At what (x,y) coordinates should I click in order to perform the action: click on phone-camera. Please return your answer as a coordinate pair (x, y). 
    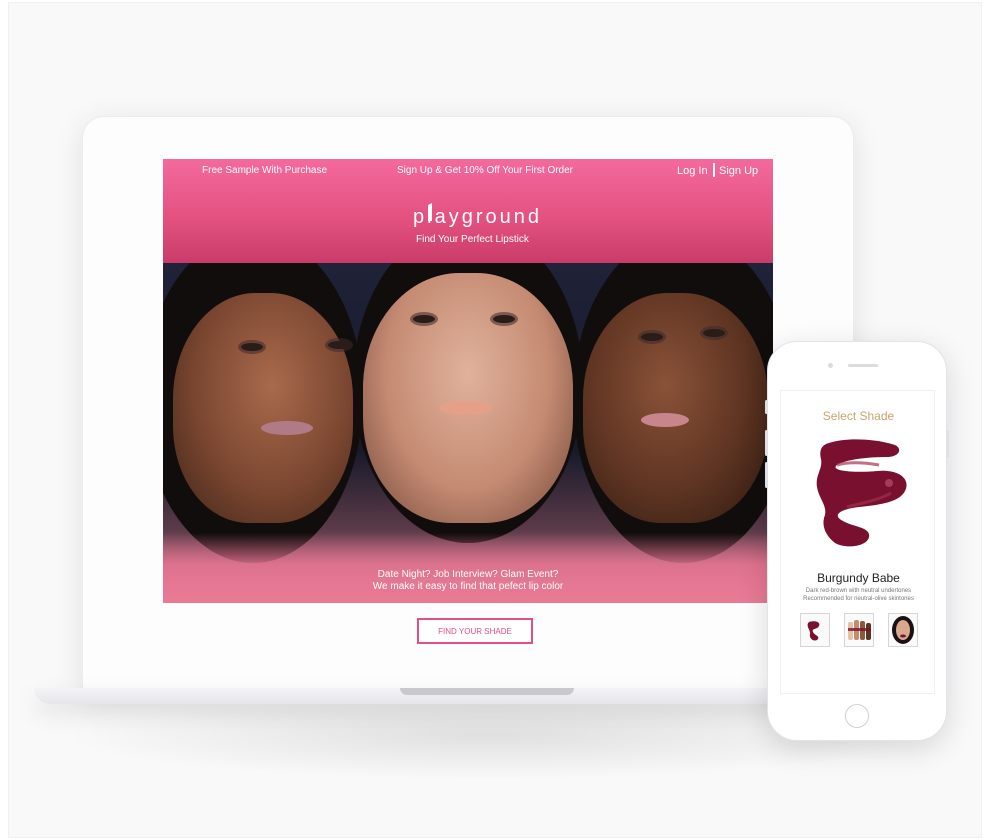
    Looking at the image, I should click on (830, 365).